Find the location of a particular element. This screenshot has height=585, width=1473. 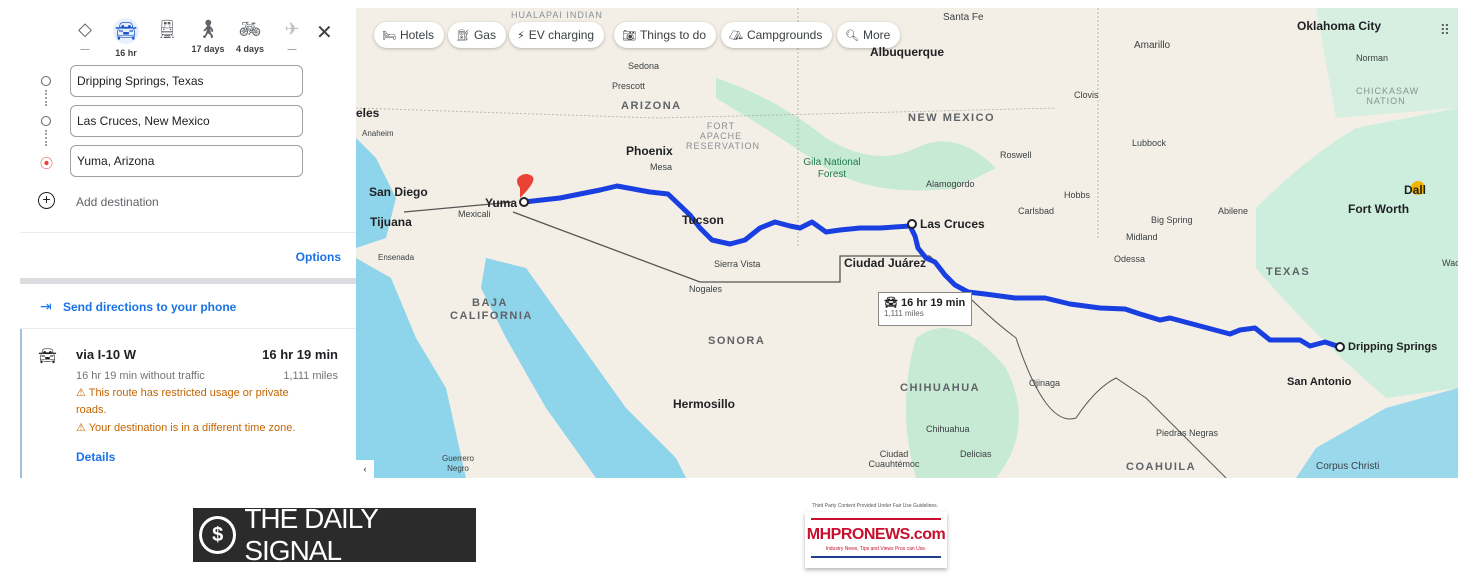

gas-icon: ⛽︎ is located at coordinates (463, 36).